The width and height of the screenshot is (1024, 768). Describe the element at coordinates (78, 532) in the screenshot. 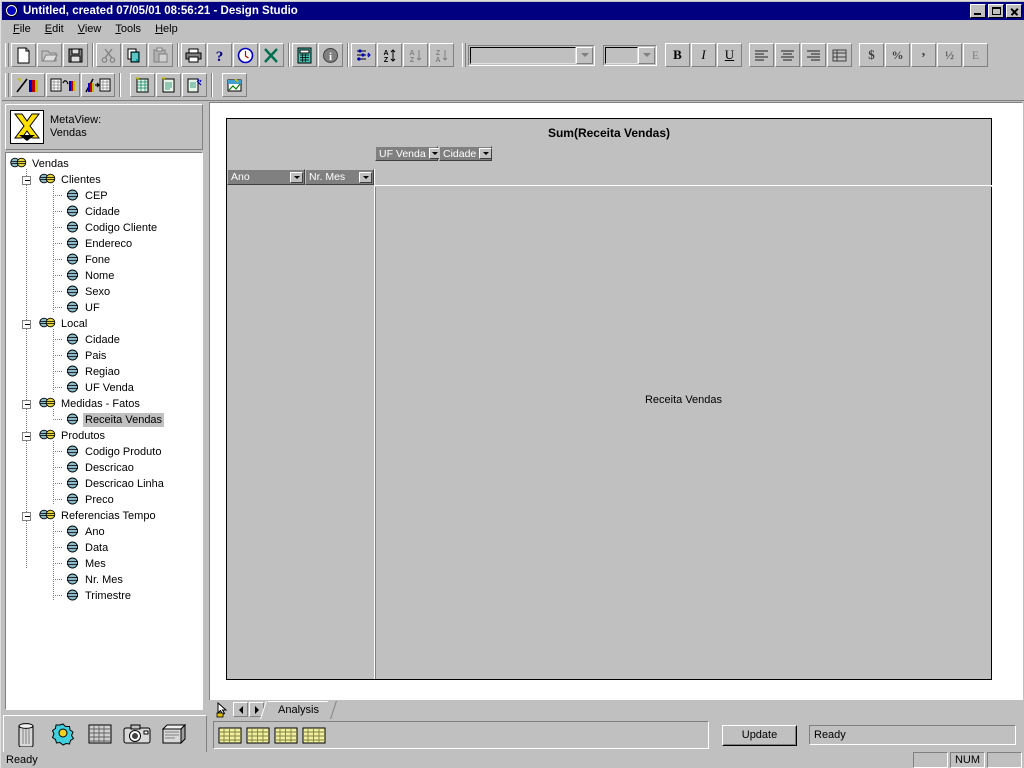

I see `tree-item-ano: Ano` at that location.